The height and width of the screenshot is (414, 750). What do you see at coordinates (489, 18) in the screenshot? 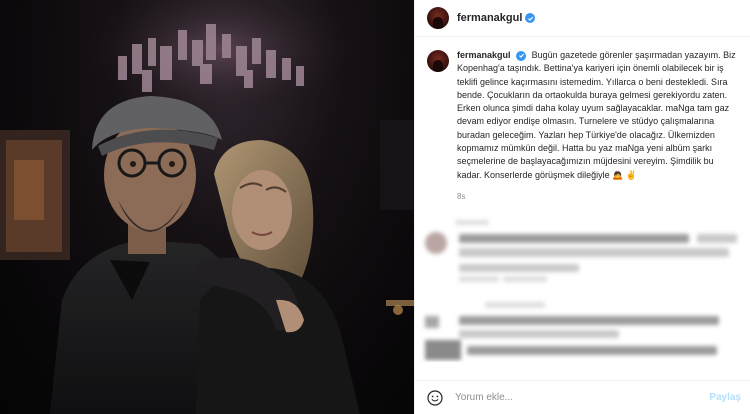
I see `username-link: fermanakgul` at bounding box center [489, 18].